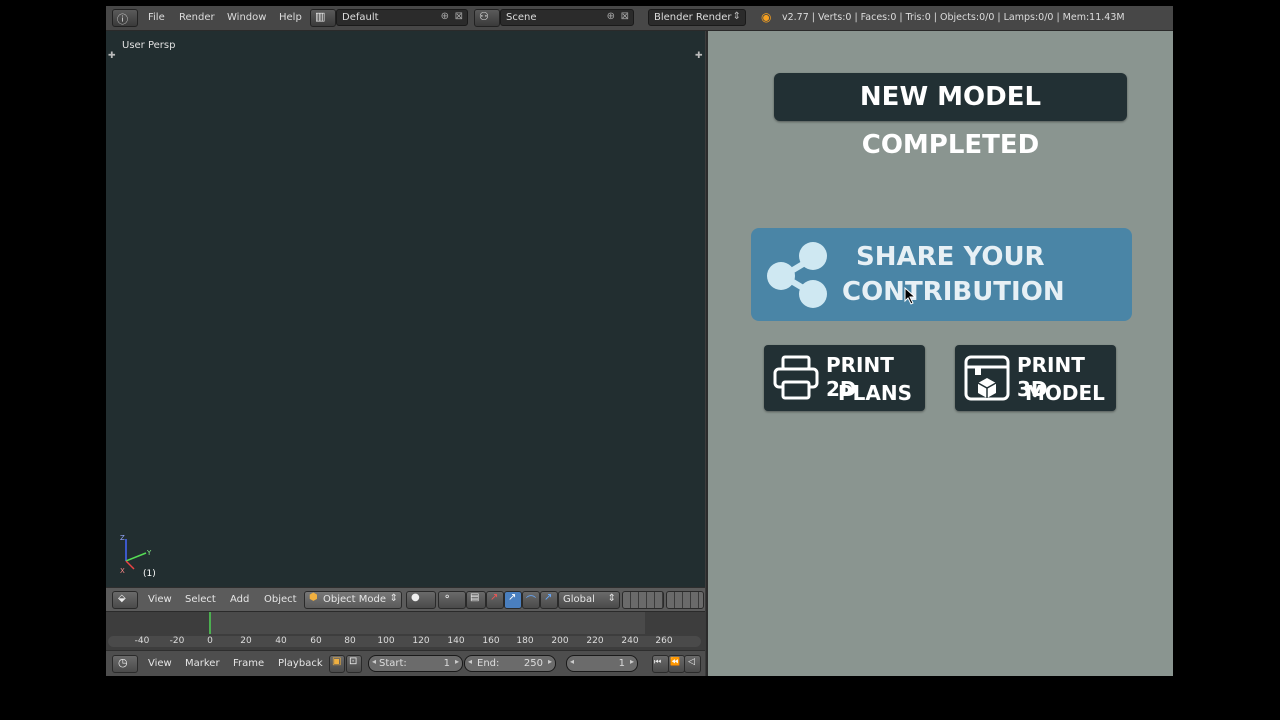 Image resolution: width=1280 pixels, height=720 pixels. What do you see at coordinates (300, 663) in the screenshot?
I see `menu-playback: Playback` at bounding box center [300, 663].